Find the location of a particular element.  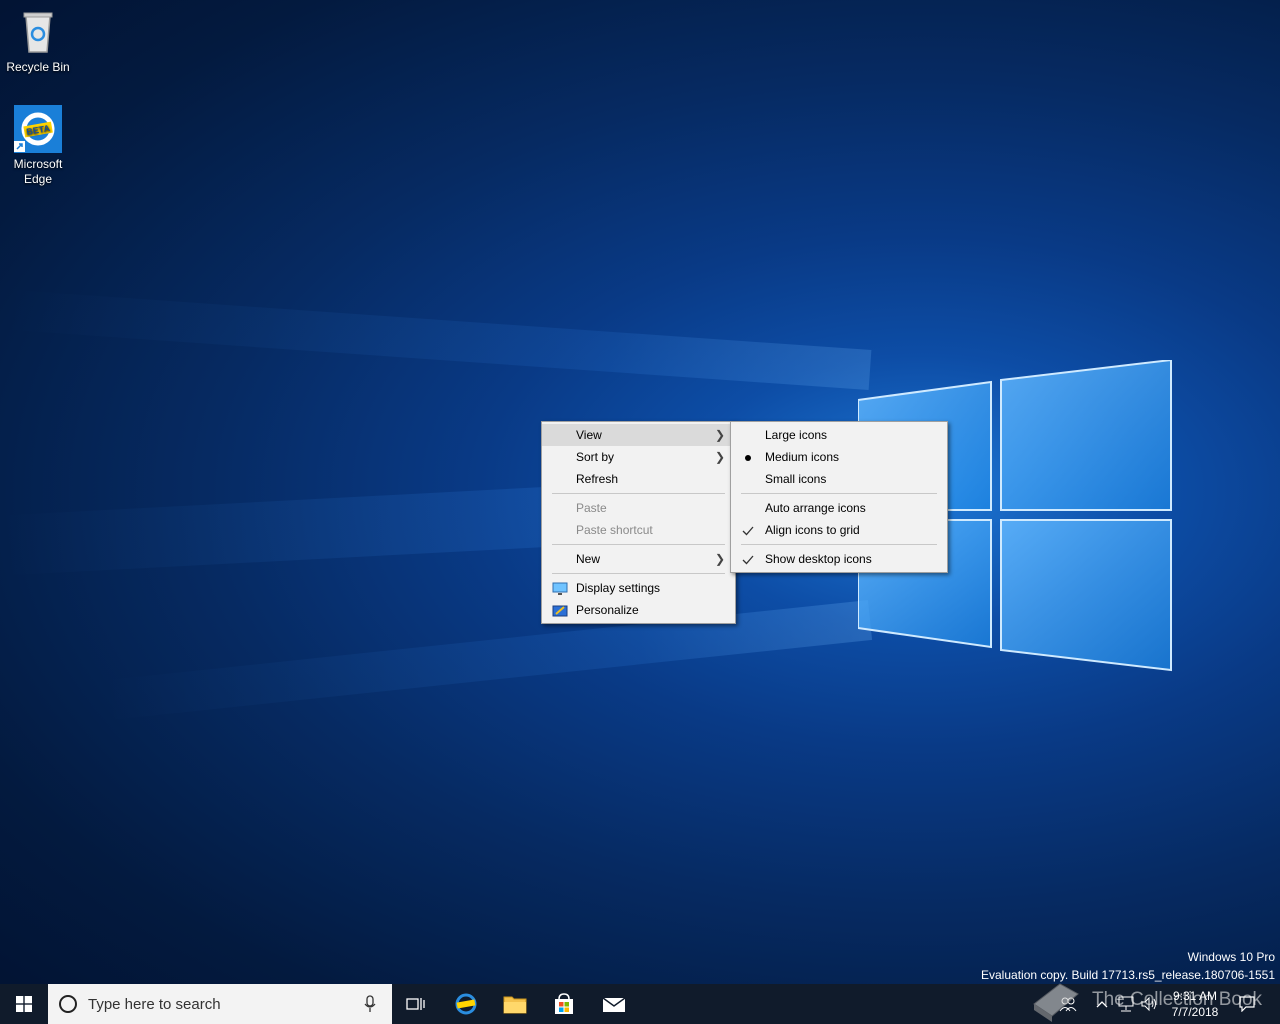

task-view-button is located at coordinates (416, 1004).